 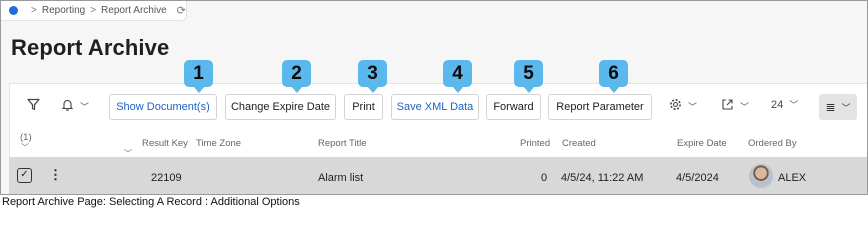 I want to click on gear-icon, so click(x=675, y=106).